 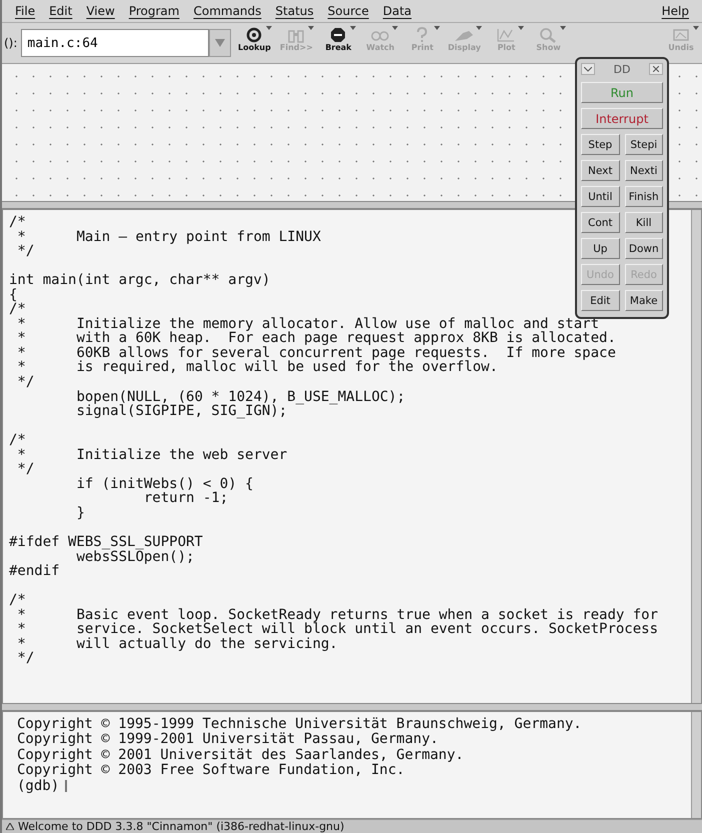 I want to click on source-line: * is required, malloc will be used for the overflow., so click(x=257, y=368).